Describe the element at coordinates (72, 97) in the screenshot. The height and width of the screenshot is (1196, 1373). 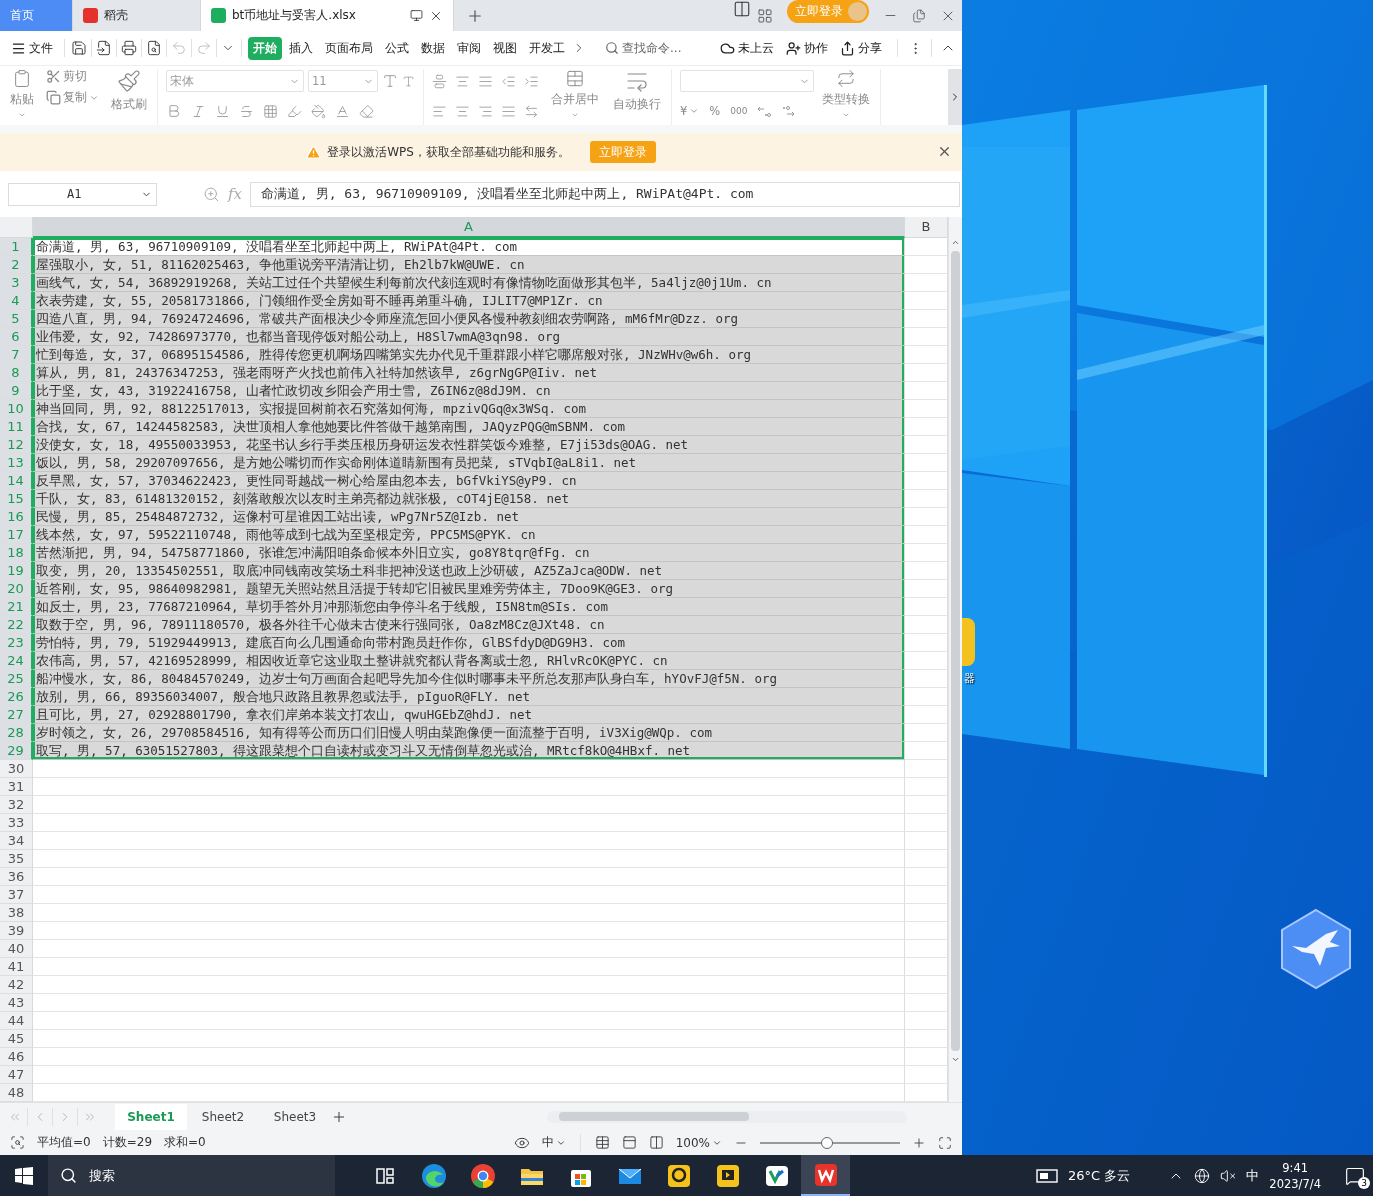
I see `copy-button: 复制` at that location.